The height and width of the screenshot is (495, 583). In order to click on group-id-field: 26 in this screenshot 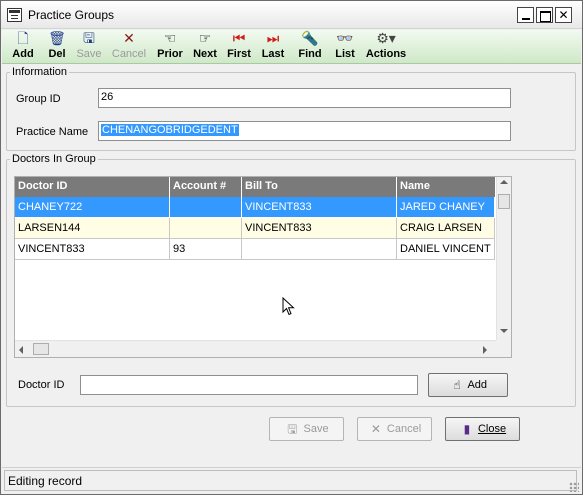, I will do `click(304, 98)`.